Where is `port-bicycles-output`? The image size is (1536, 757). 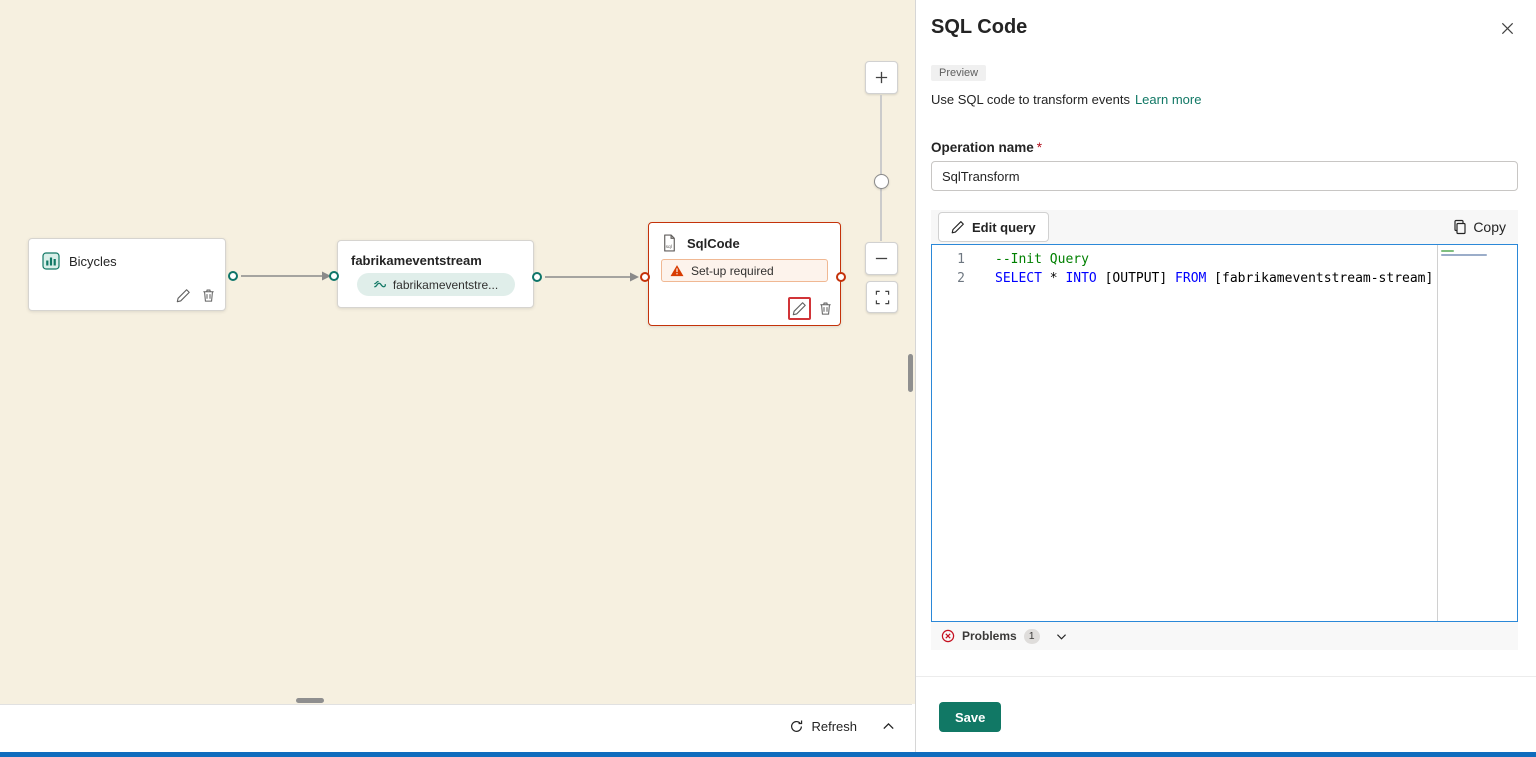 port-bicycles-output is located at coordinates (233, 276).